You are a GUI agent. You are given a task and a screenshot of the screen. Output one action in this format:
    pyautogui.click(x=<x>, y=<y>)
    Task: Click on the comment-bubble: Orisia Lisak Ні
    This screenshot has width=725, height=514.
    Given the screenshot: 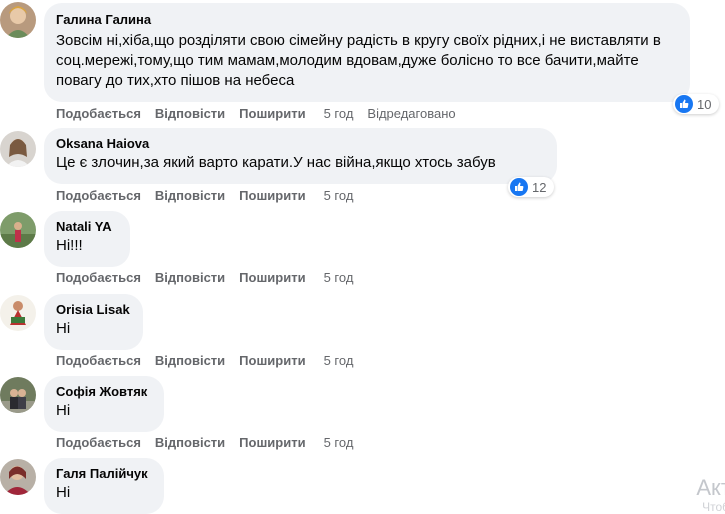 What is the action you would take?
    pyautogui.click(x=93, y=322)
    